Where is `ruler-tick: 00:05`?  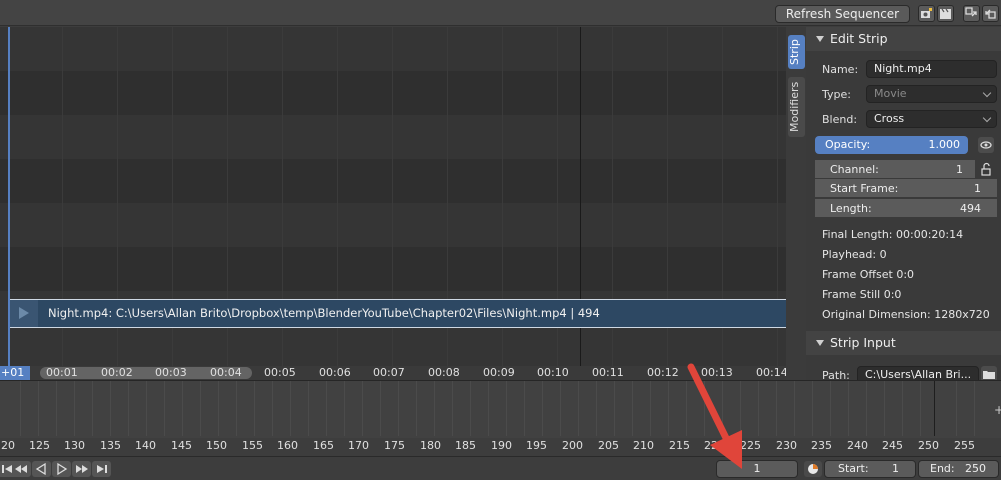 ruler-tick: 00:05 is located at coordinates (280, 372).